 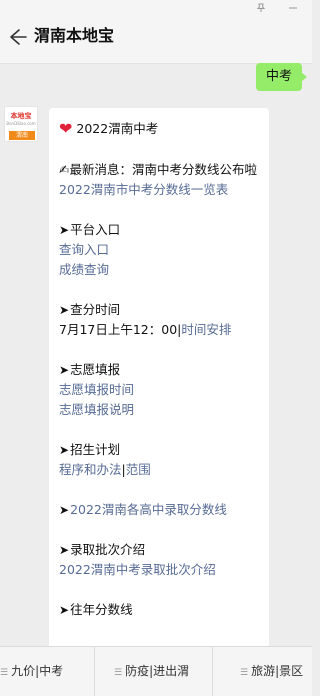 What do you see at coordinates (159, 570) in the screenshot?
I see `batch-link: 2022渭南中考录取批次介绍` at bounding box center [159, 570].